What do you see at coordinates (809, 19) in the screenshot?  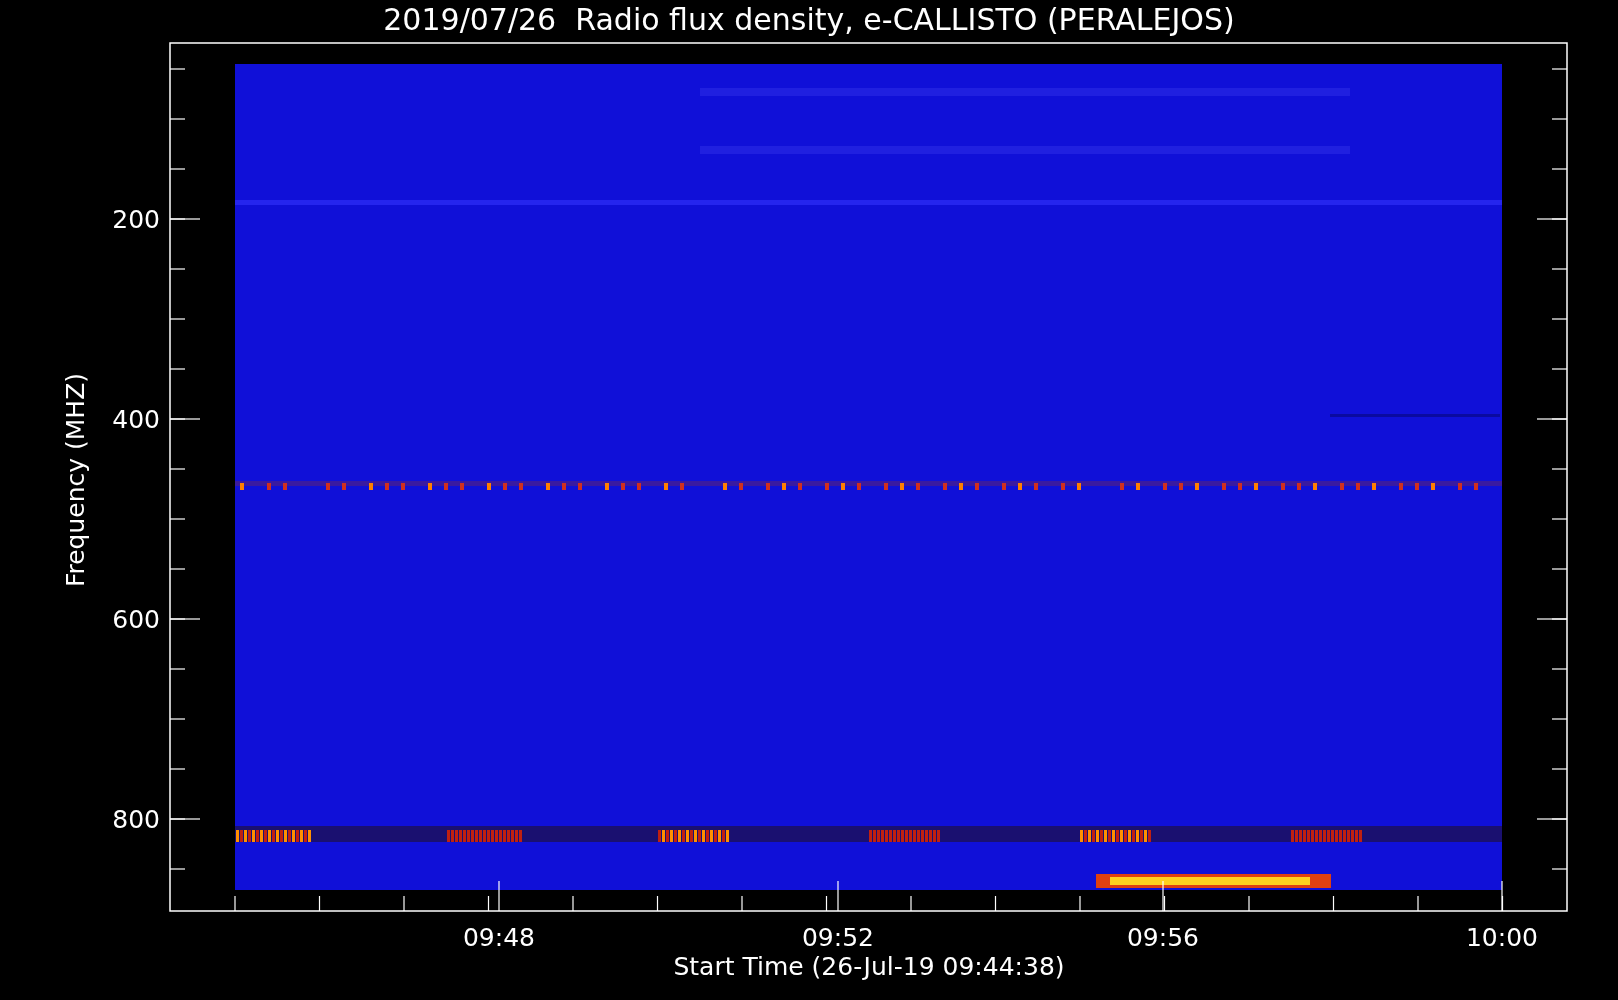 I see `plot-title: 2019/07/26 Radio flux density, e-CALLISTO (PERALEJOS)` at bounding box center [809, 19].